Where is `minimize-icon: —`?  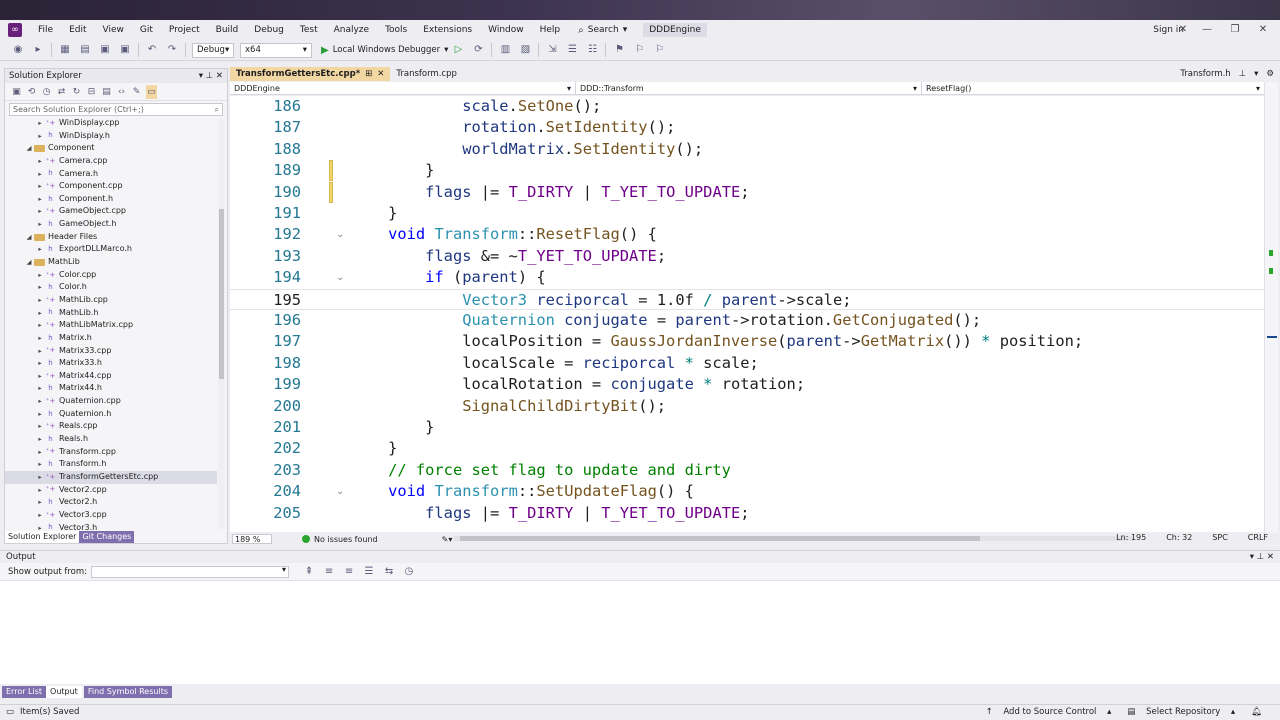 minimize-icon: — is located at coordinates (1207, 30).